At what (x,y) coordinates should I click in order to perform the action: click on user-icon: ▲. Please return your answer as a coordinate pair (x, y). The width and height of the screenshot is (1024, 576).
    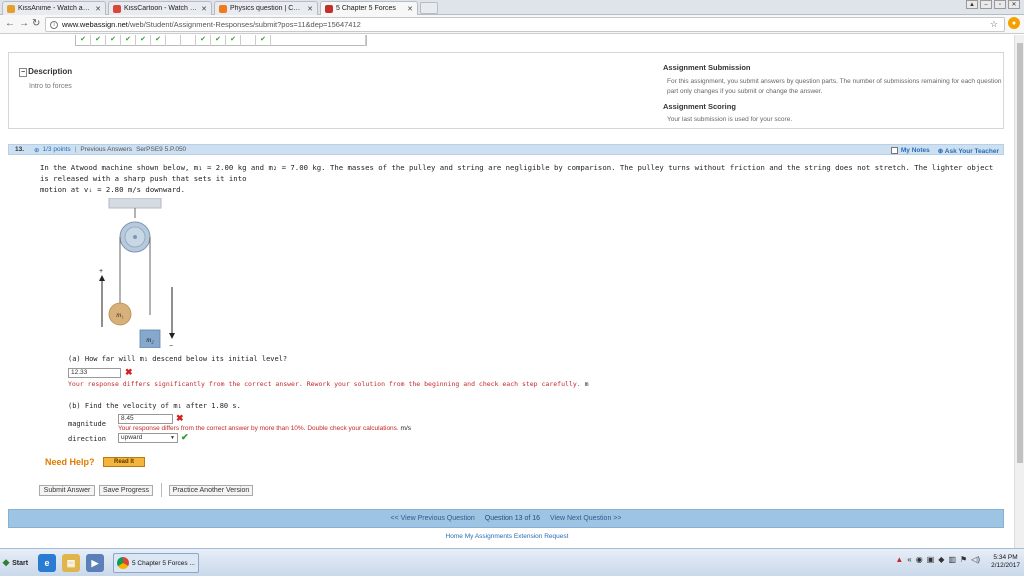
    Looking at the image, I should click on (972, 4).